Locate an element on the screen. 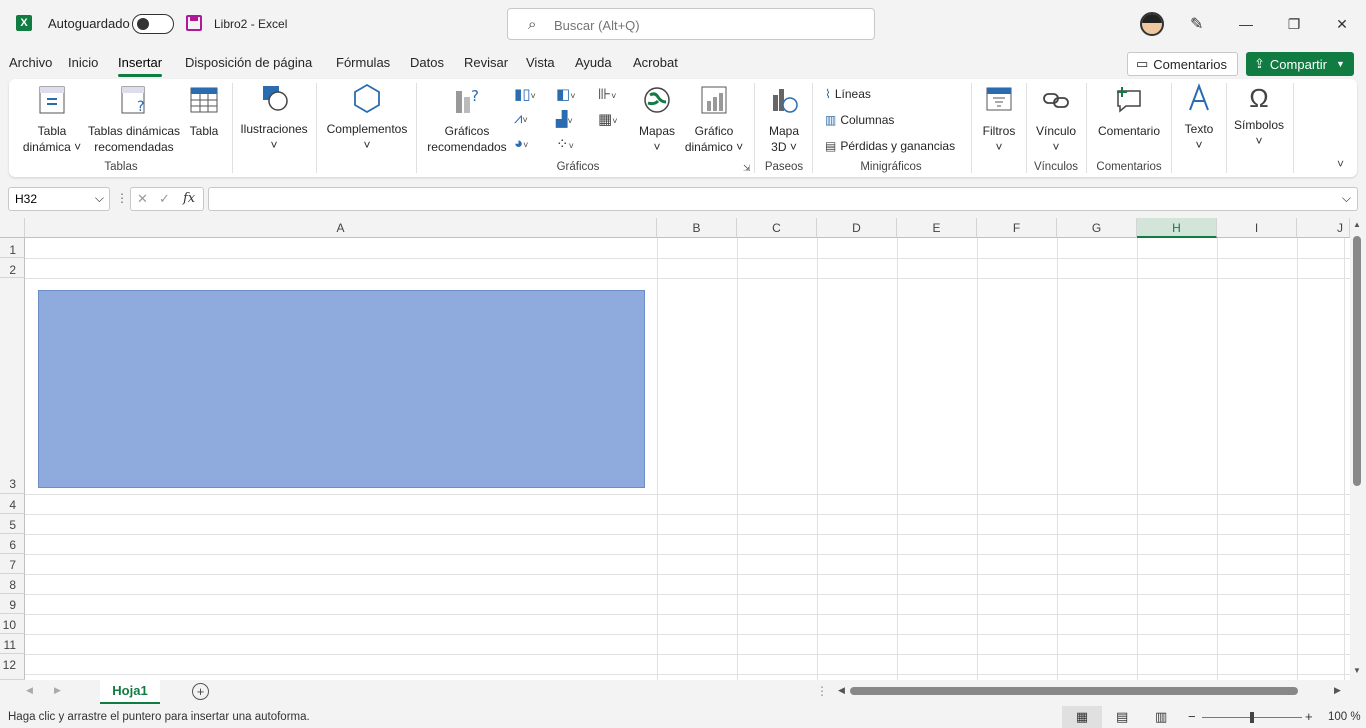 The image size is (1366, 728). sheet-next-icon: ▶ is located at coordinates (57, 690).